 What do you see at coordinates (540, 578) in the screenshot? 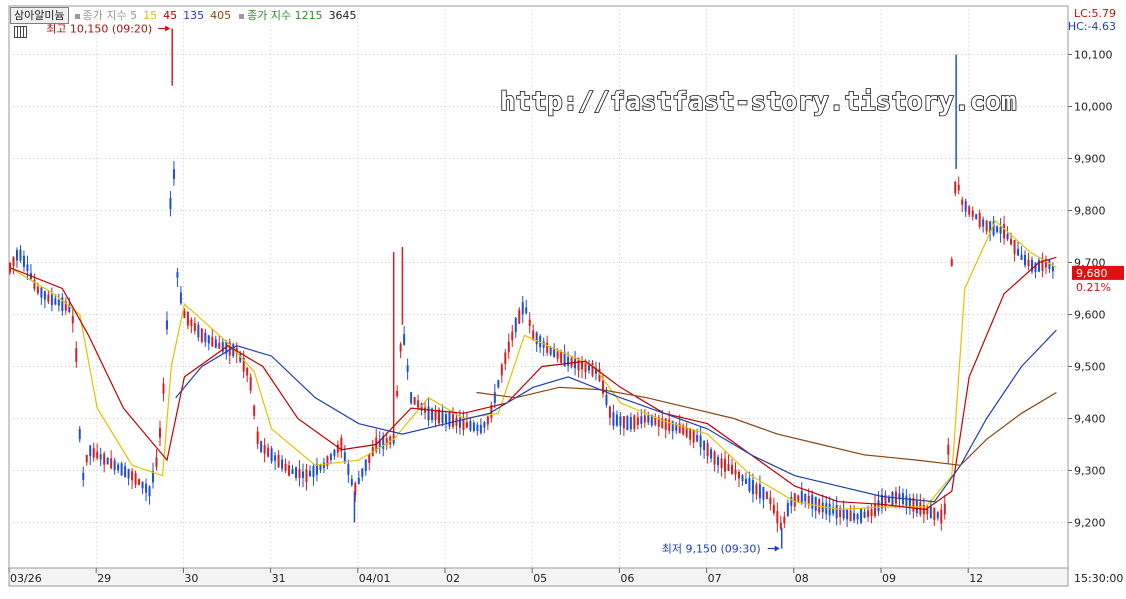
I see `x-tick-label: 05` at bounding box center [540, 578].